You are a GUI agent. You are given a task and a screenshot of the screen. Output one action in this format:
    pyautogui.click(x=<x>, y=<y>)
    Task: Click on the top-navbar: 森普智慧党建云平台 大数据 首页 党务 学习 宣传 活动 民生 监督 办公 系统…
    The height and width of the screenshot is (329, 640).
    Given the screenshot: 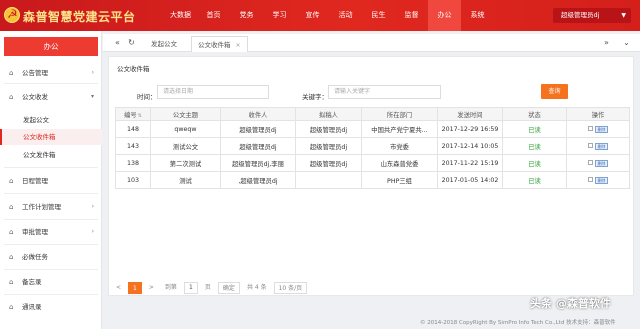 What is the action you would take?
    pyautogui.click(x=320, y=15)
    